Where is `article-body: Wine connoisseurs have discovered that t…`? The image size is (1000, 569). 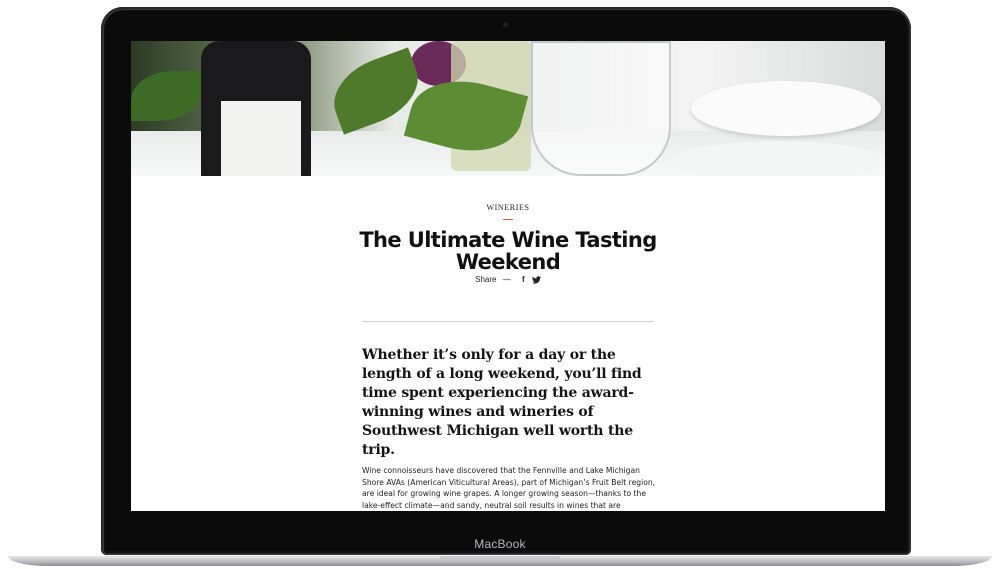 article-body: Wine connoisseurs have discovered that t… is located at coordinates (509, 488).